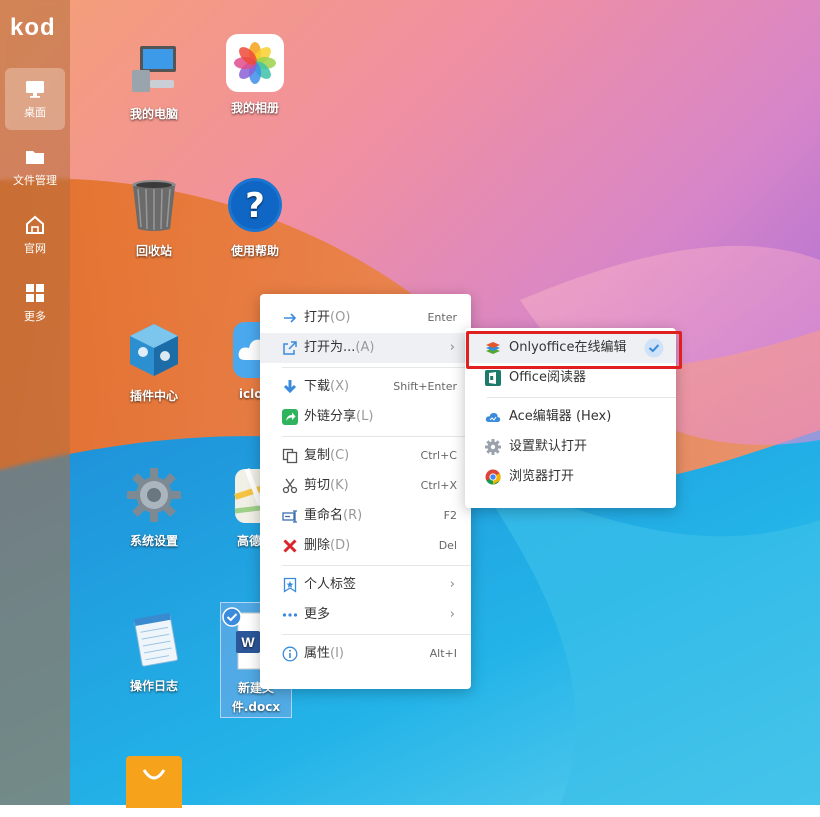 Image resolution: width=820 pixels, height=817 pixels. Describe the element at coordinates (450, 515) in the screenshot. I see `menu-shortcut: F2` at that location.